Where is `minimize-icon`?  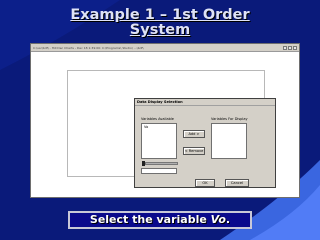 minimize-icon is located at coordinates (285, 47).